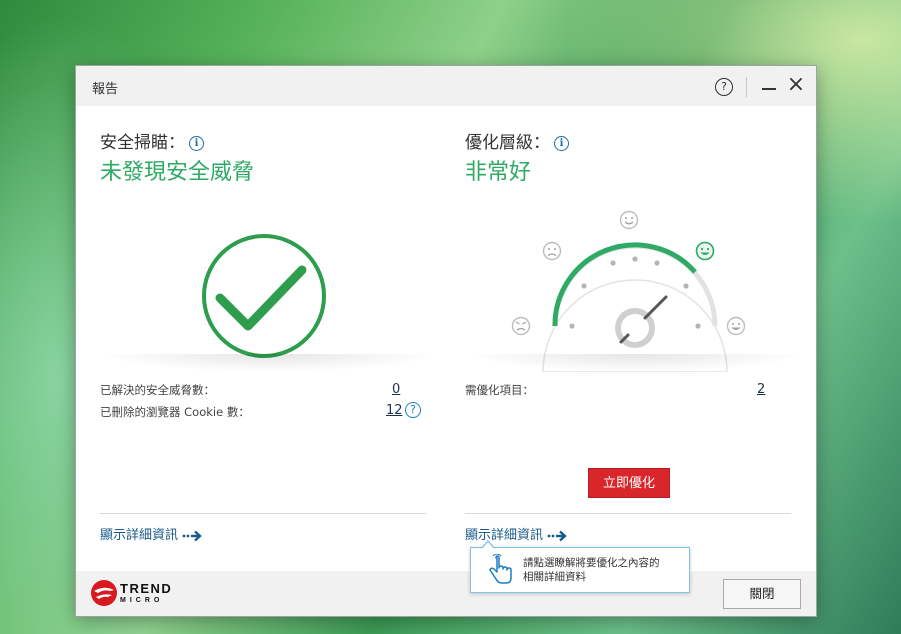 The width and height of the screenshot is (901, 634). I want to click on security-details-label: 顯示詳細資訊, so click(139, 535).